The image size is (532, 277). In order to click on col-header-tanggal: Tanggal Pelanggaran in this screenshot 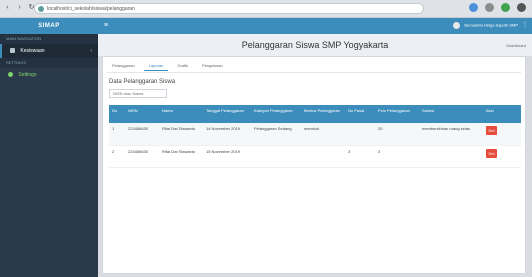, I will do `click(227, 114)`.